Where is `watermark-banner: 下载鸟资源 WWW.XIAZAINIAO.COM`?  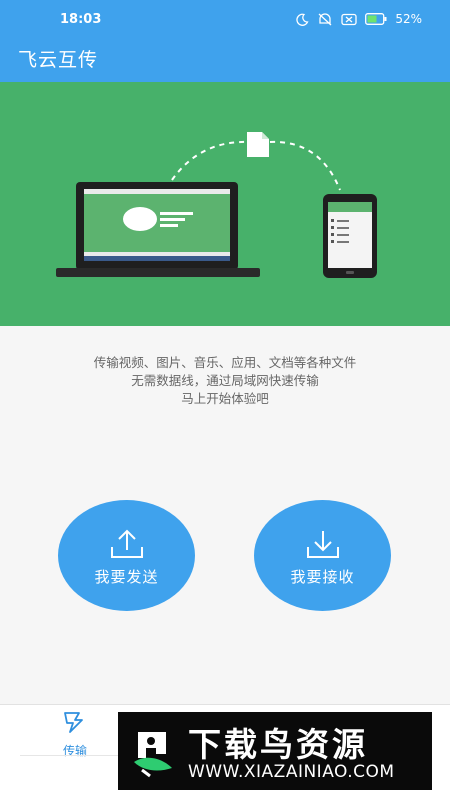 watermark-banner: 下载鸟资源 WWW.XIAZAINIAO.COM is located at coordinates (275, 751).